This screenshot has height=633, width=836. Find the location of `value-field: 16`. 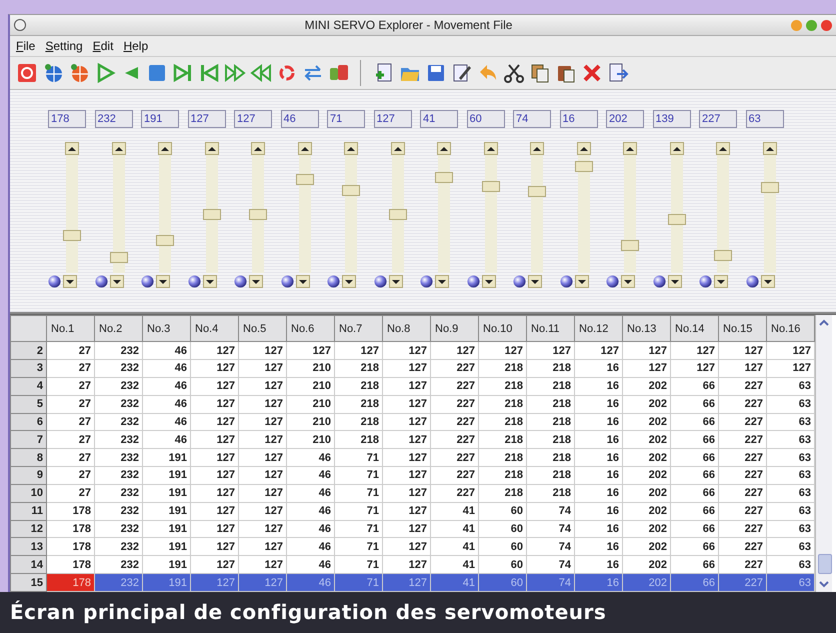

value-field: 16 is located at coordinates (579, 119).